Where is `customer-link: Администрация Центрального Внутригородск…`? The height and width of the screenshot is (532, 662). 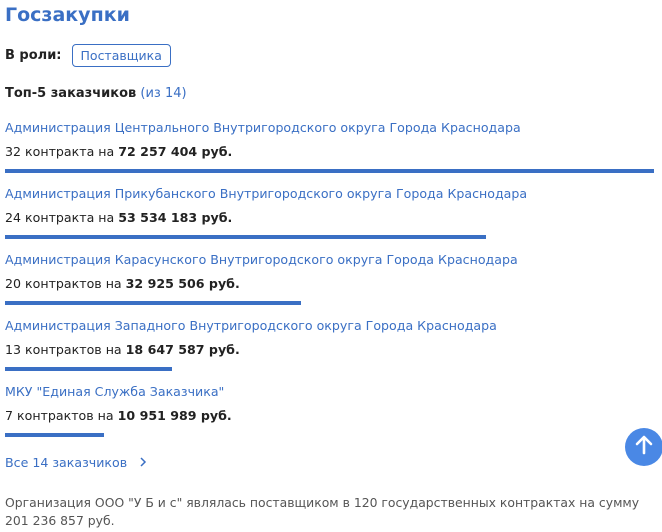 customer-link: Администрация Центрального Внутригородск… is located at coordinates (263, 127).